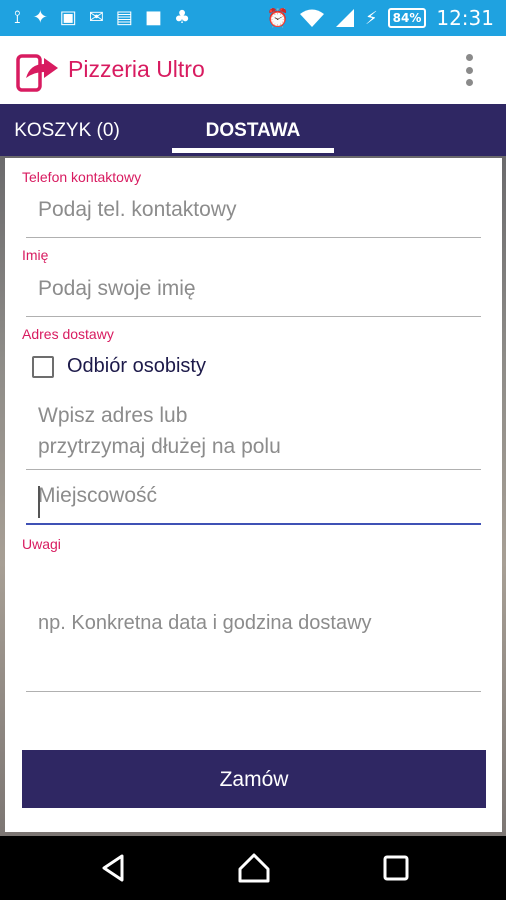 Image resolution: width=506 pixels, height=900 pixels. Describe the element at coordinates (253, 297) in the screenshot. I see `name-input: Podaj swoje imię` at that location.